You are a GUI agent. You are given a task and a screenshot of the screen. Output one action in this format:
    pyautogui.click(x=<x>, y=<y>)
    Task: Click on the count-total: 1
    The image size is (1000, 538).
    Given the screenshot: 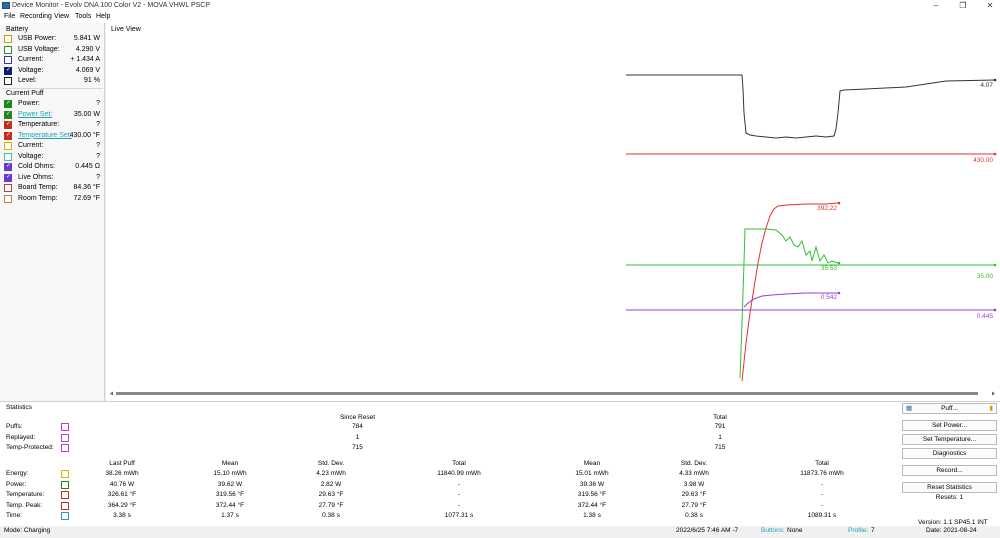 What is the action you would take?
    pyautogui.click(x=720, y=437)
    